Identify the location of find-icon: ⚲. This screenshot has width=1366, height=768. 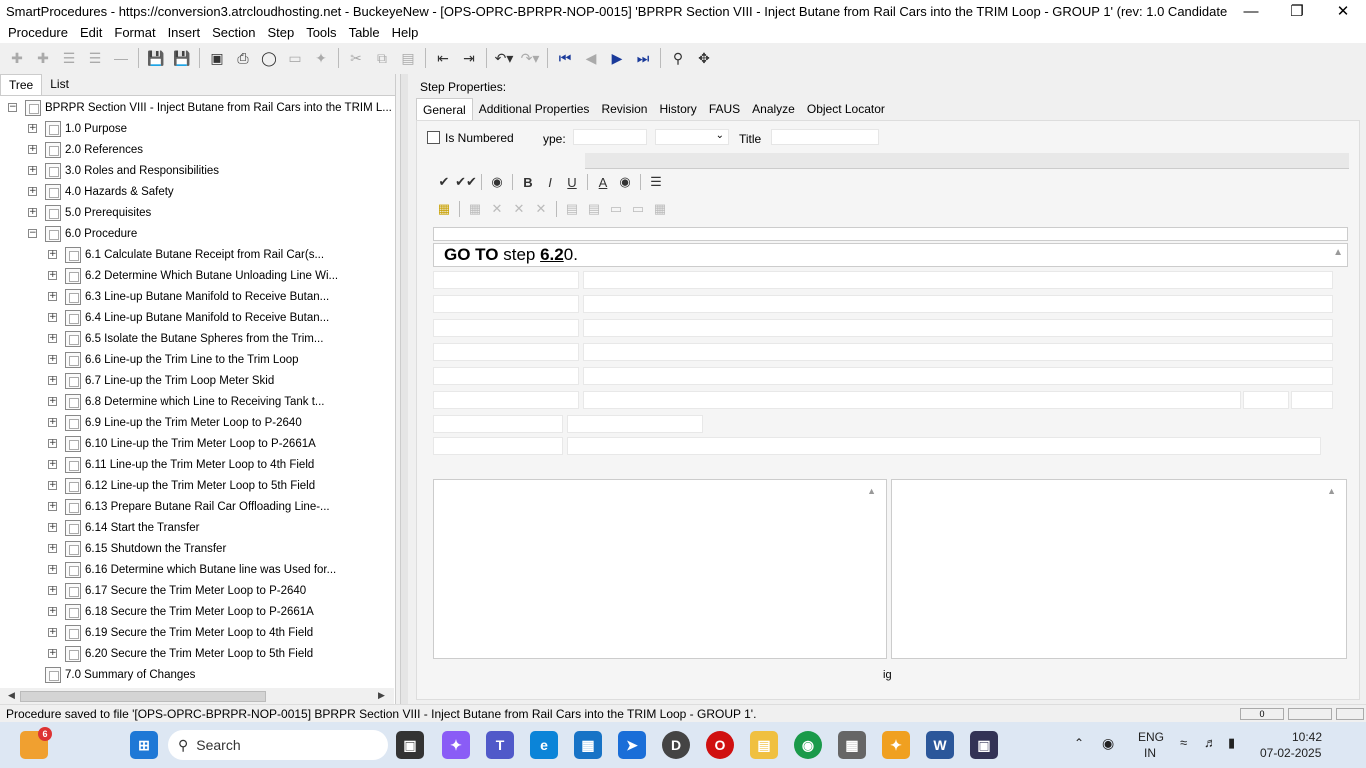
(678, 58).